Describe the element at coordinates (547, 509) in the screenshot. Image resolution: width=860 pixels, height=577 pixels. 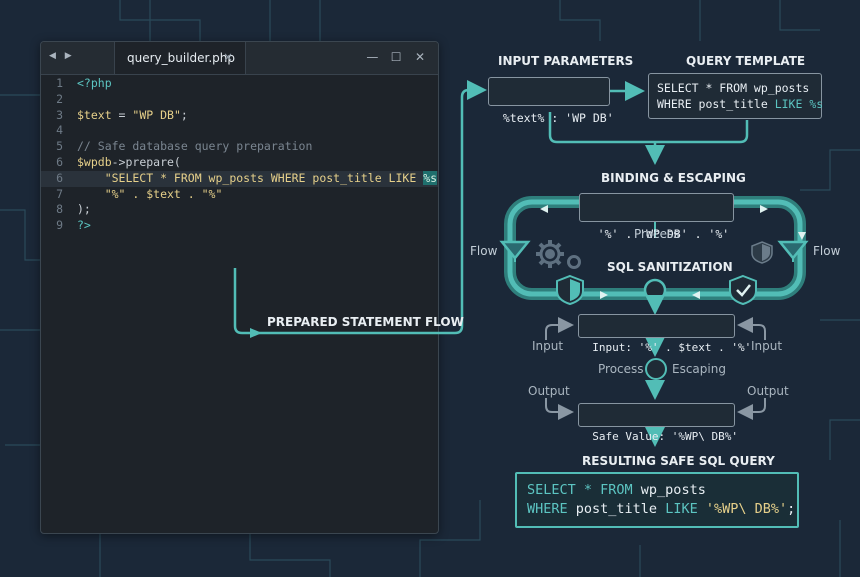
I see `result-line2-keyword: WHERE` at that location.